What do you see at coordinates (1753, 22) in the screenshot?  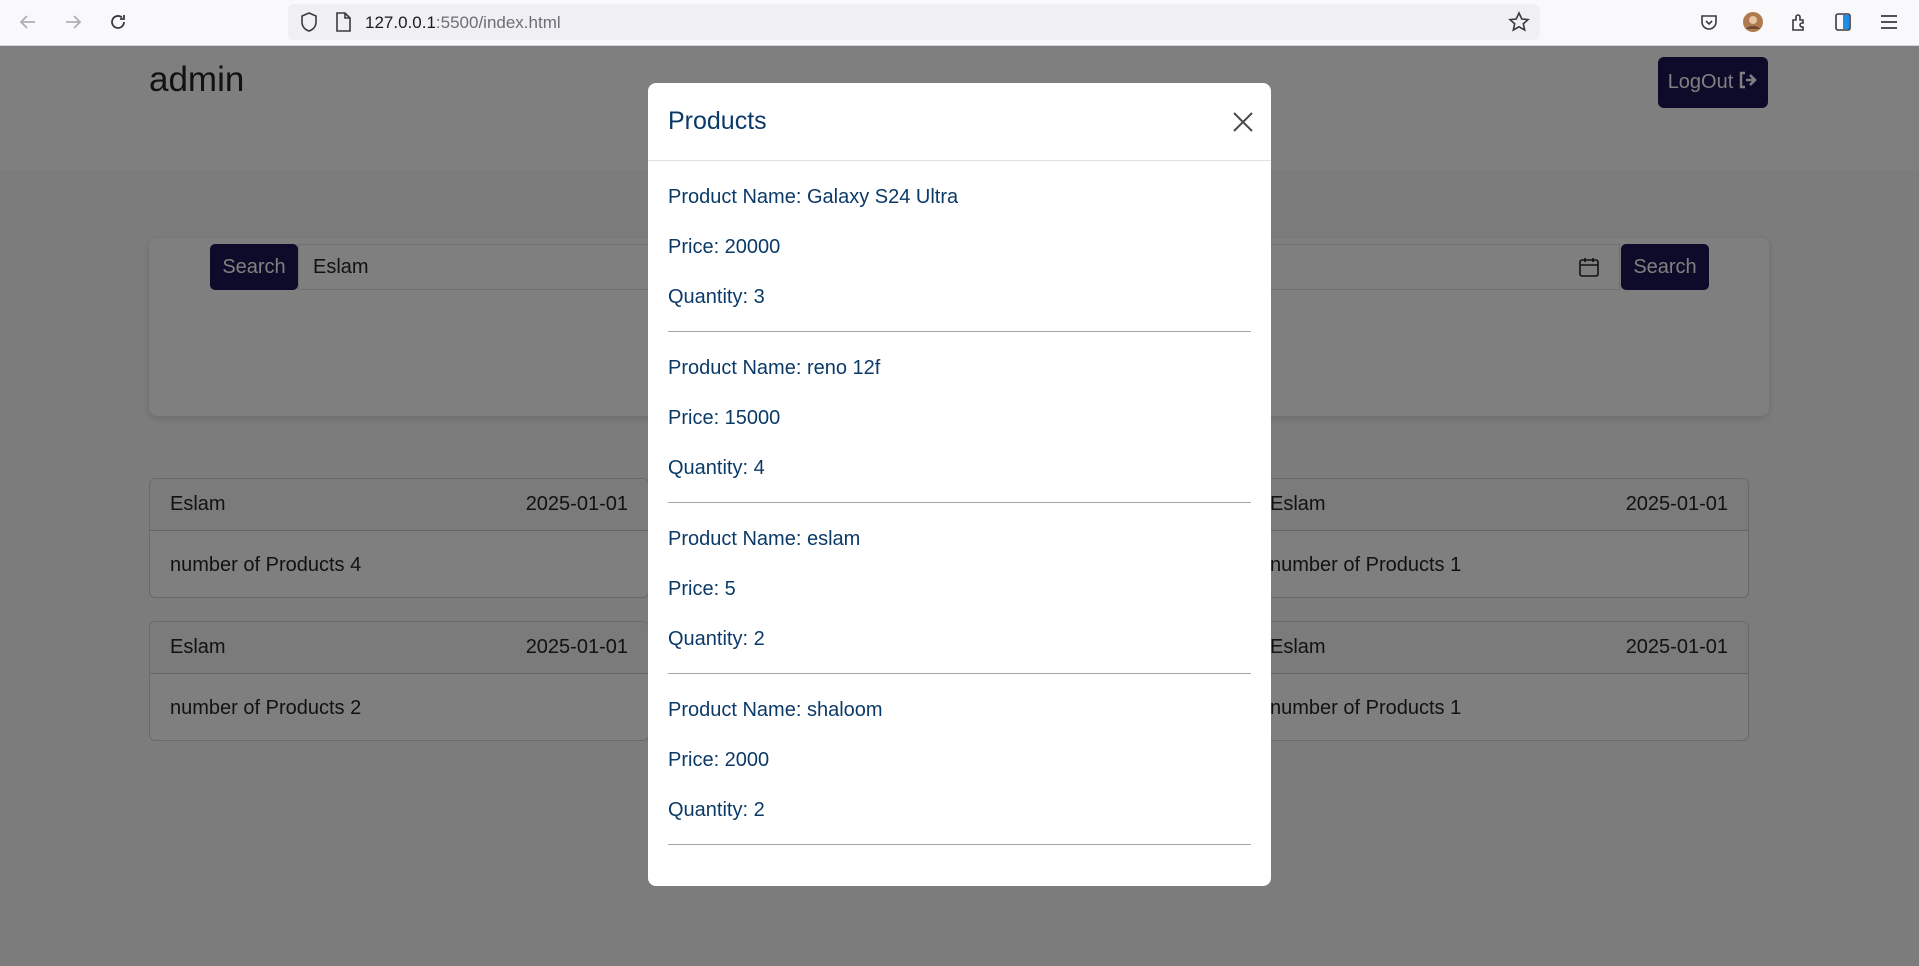 I see `account-avatar-icon` at bounding box center [1753, 22].